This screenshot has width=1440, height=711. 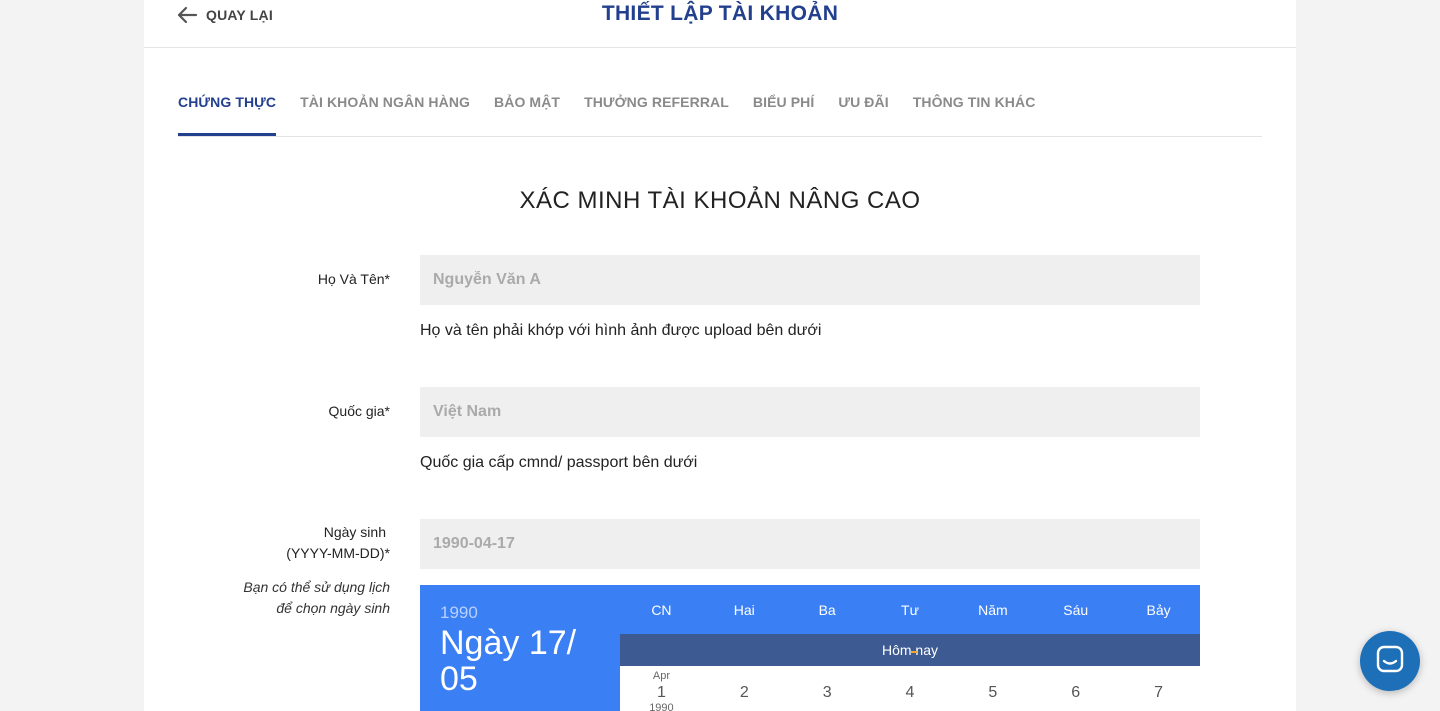 What do you see at coordinates (459, 613) in the screenshot?
I see `selected-year: 1990` at bounding box center [459, 613].